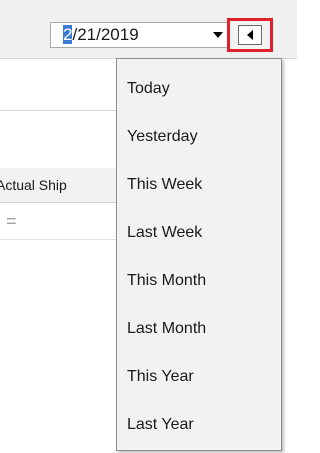  What do you see at coordinates (11, 221) in the screenshot?
I see `filter-equals-icon: =` at bounding box center [11, 221].